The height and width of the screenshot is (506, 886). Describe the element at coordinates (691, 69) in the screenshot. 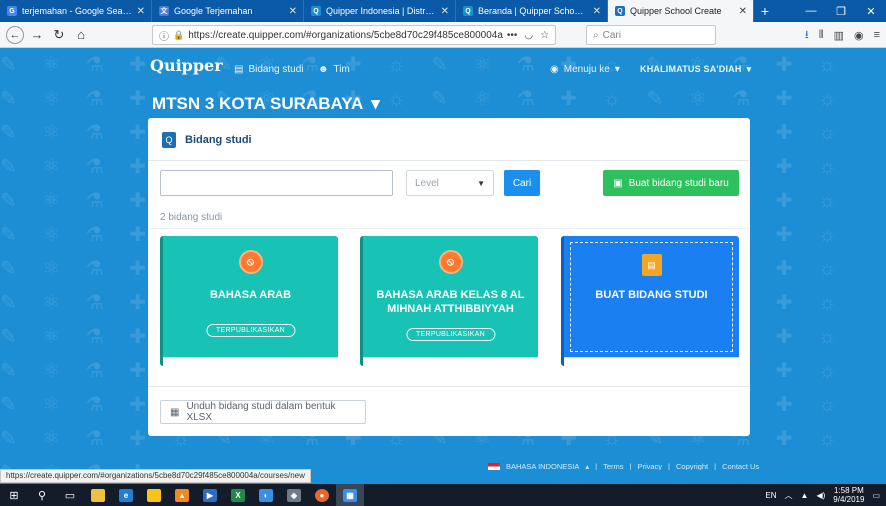

I see `user-name: KHALIMATUS SA'DIAH` at that location.